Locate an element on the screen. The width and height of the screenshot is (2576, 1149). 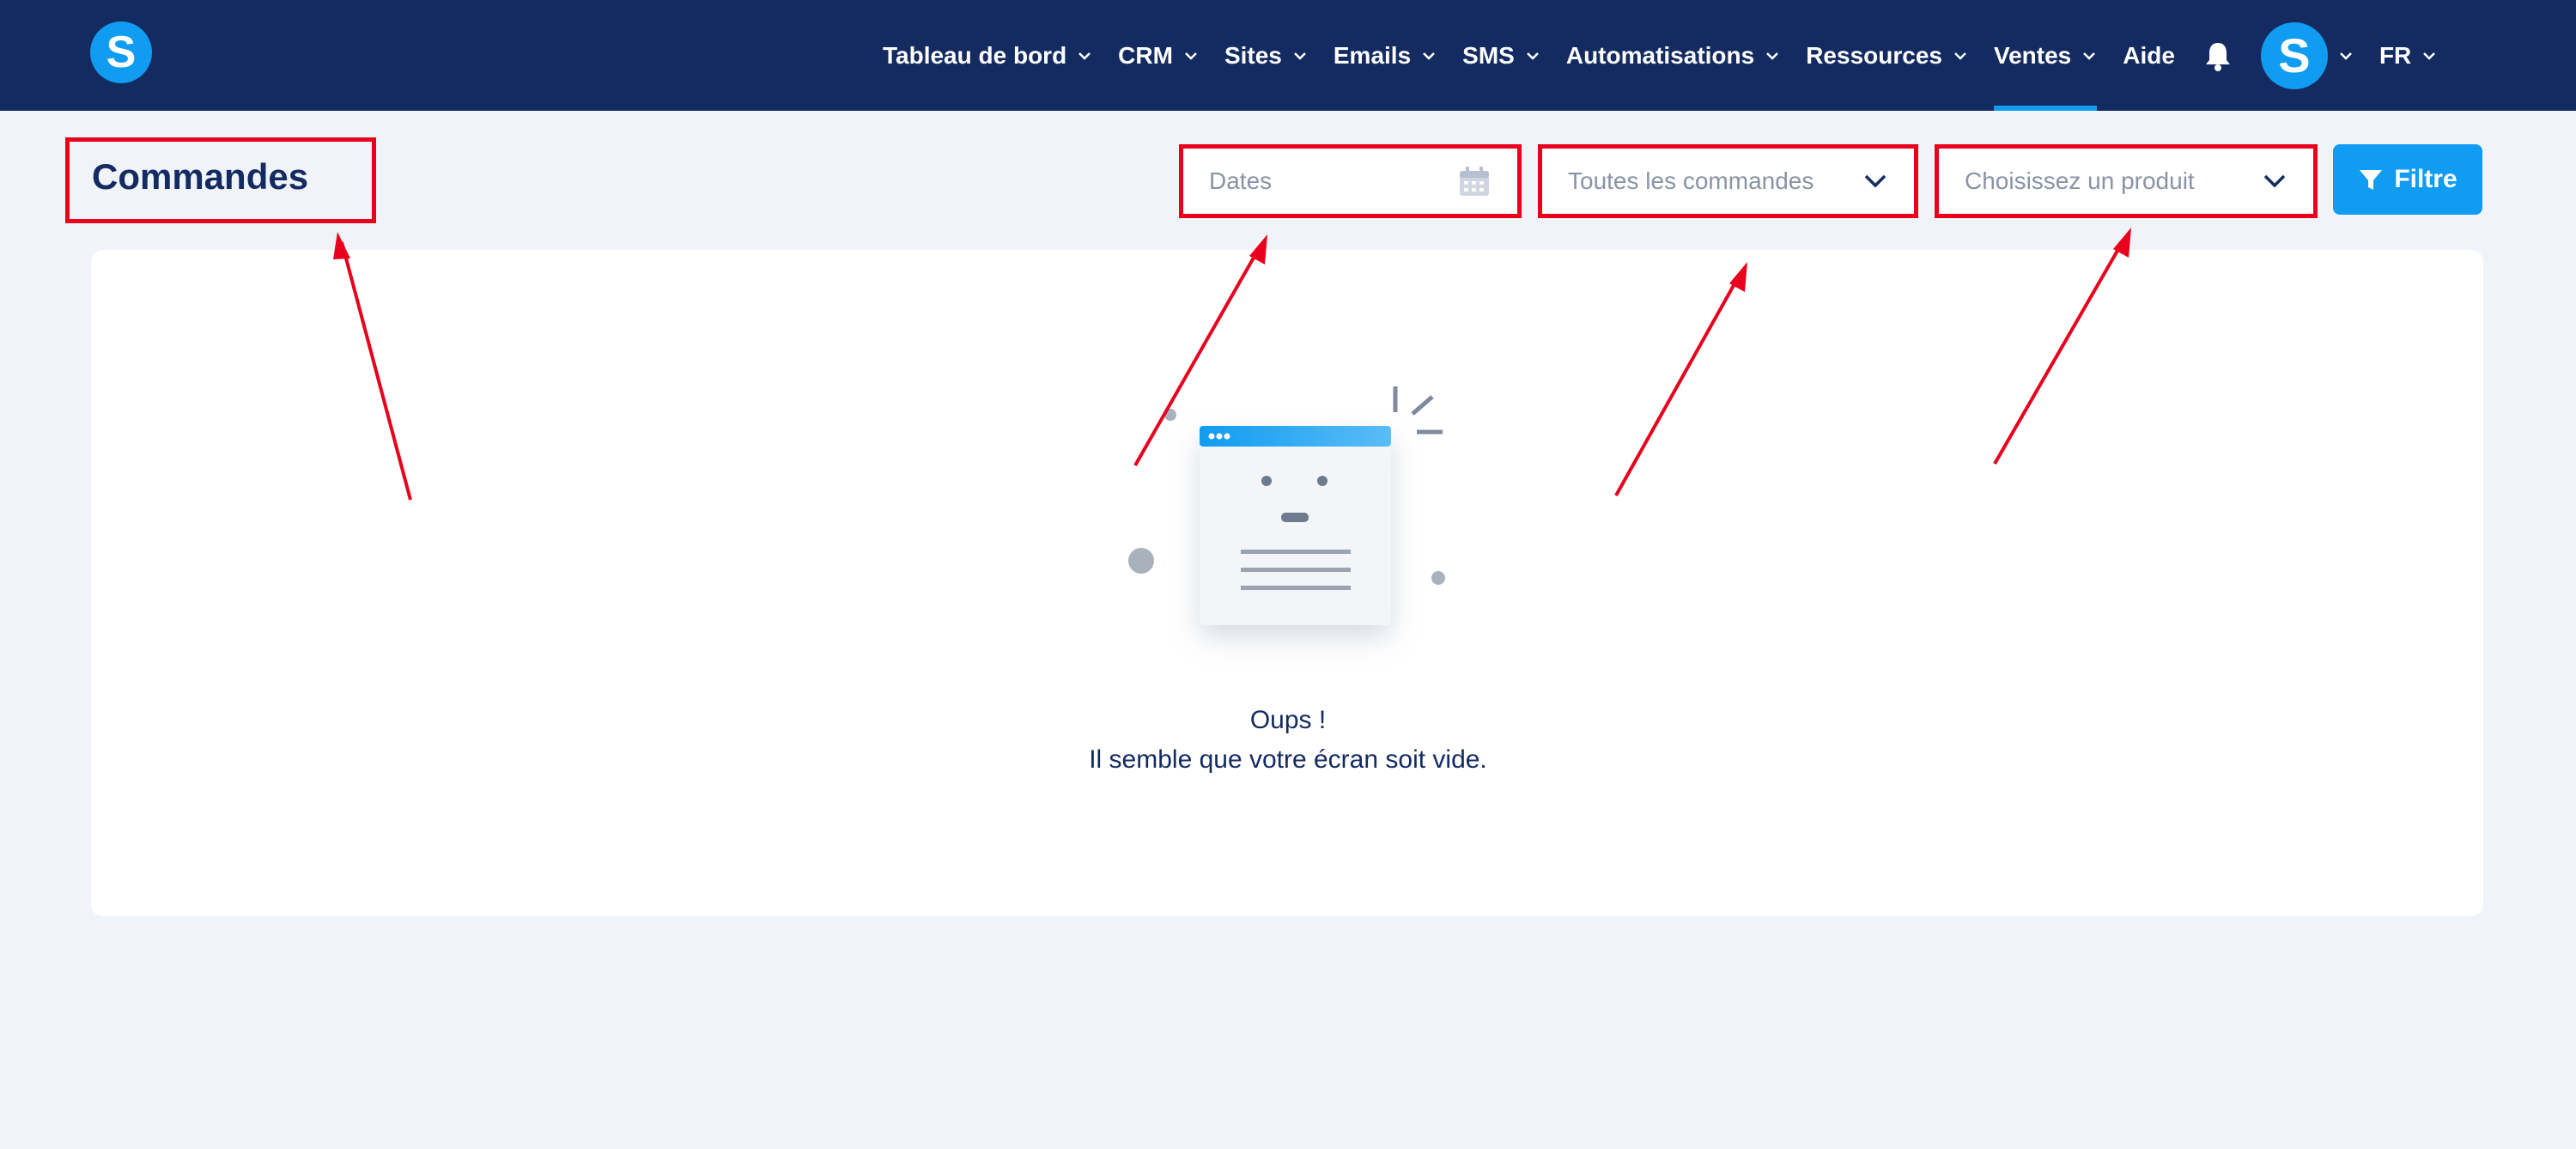
bell-icon is located at coordinates (2218, 56).